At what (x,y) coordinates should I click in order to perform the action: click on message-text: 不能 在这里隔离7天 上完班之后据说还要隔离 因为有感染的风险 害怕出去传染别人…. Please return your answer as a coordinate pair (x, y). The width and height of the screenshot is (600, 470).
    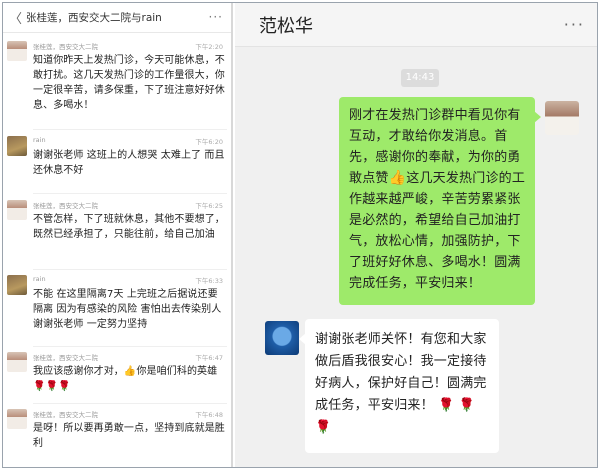
    Looking at the image, I should click on (127, 309).